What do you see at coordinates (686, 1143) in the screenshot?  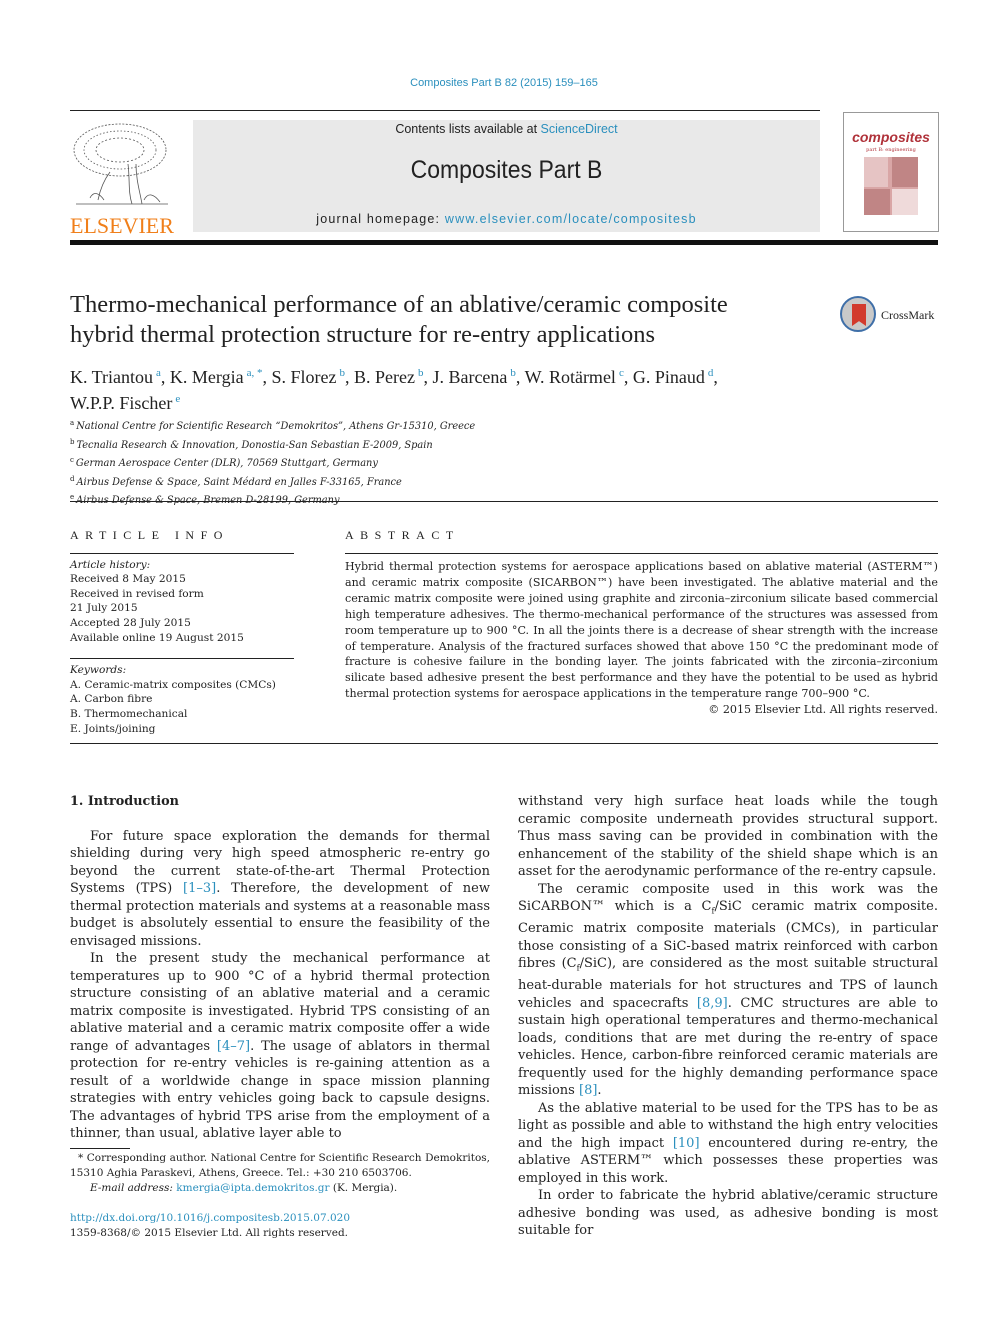 I see `citation-link: [10]` at bounding box center [686, 1143].